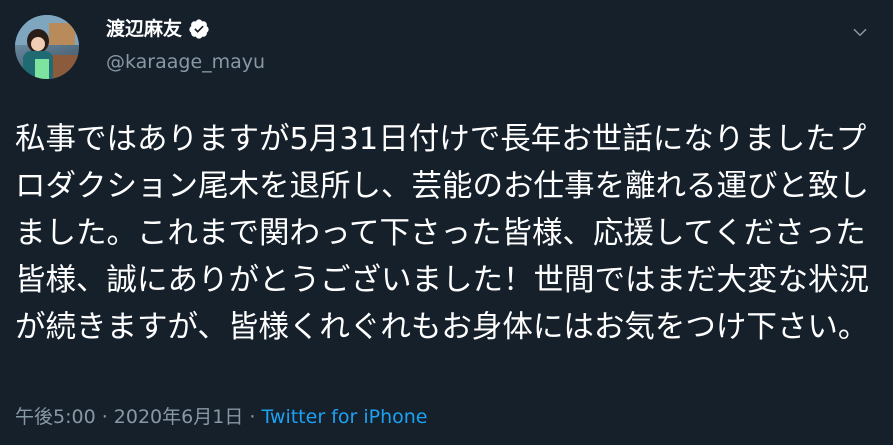  I want to click on tweet-metadata: 午後5:00 · 2020年6月1日 · Twitter for iPhone, so click(221, 417).